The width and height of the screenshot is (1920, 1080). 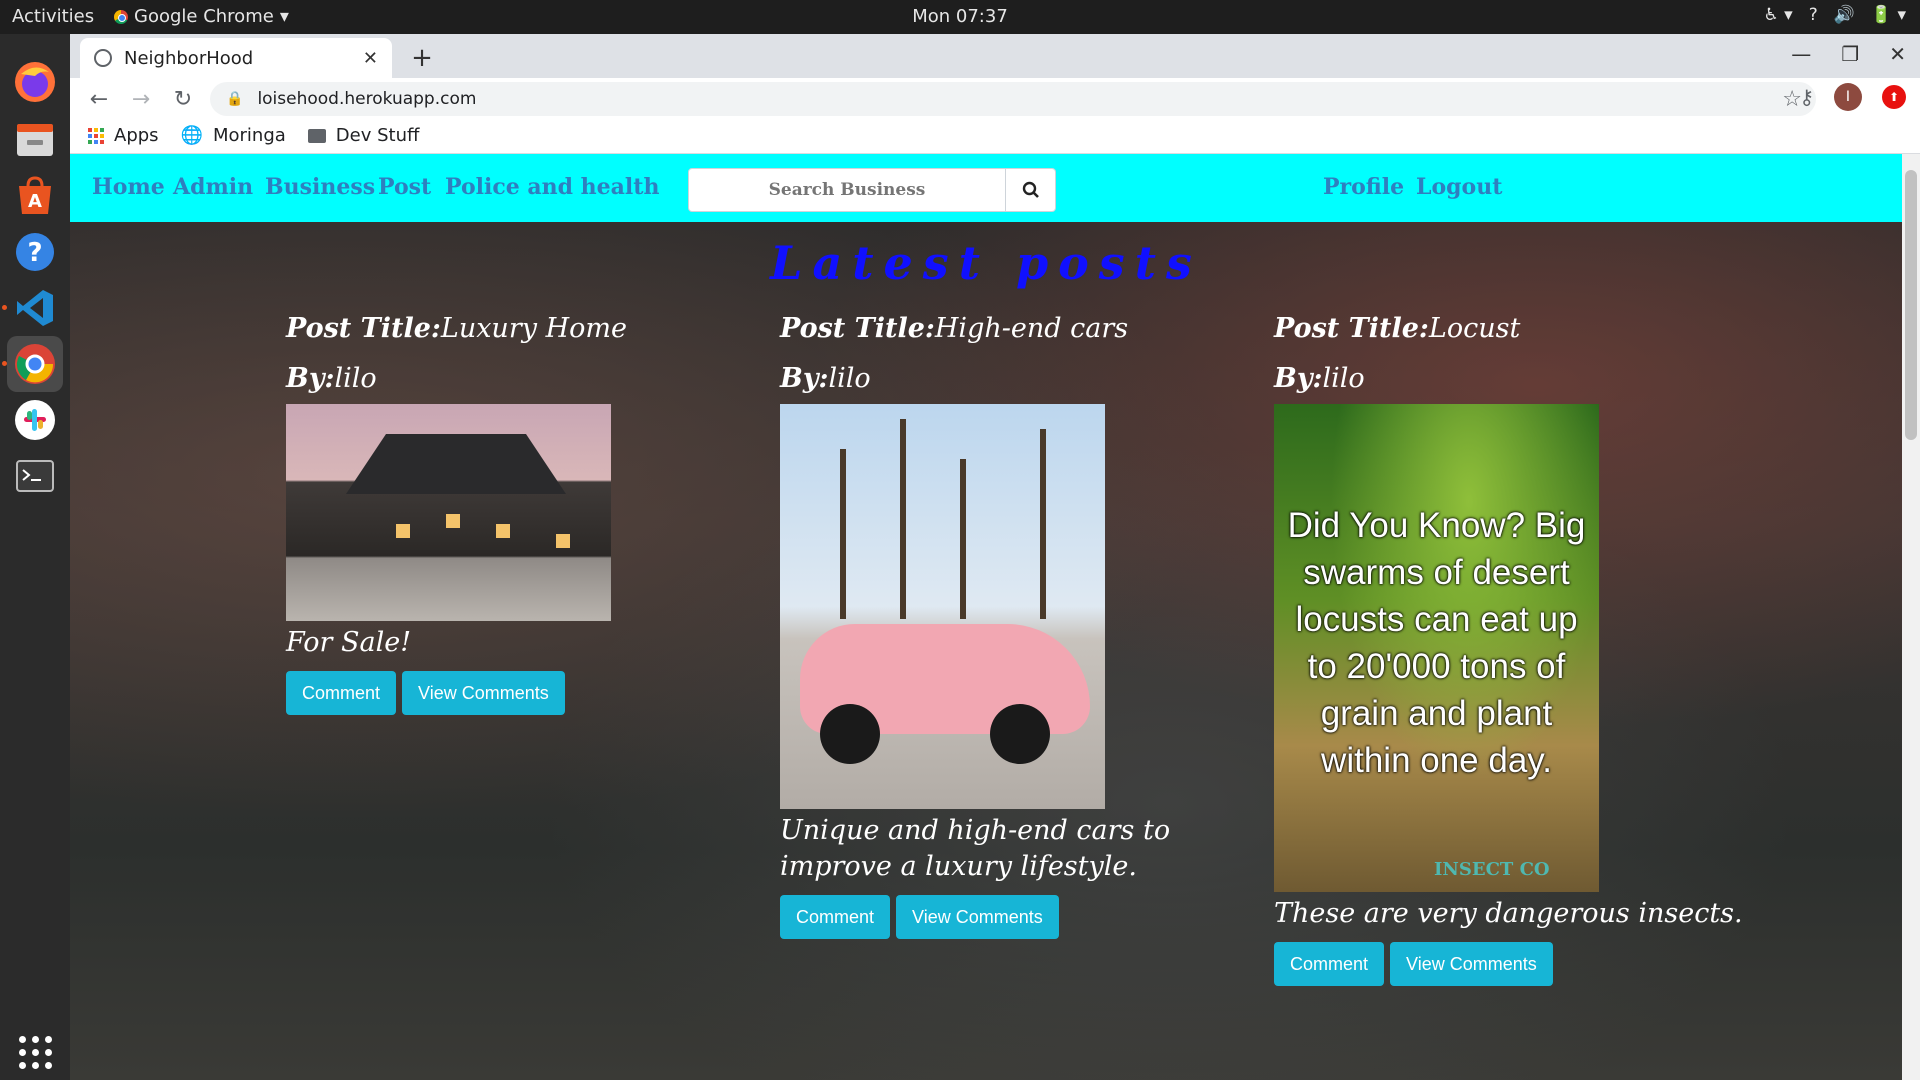 What do you see at coordinates (35, 557) in the screenshot?
I see `dock: A ?` at bounding box center [35, 557].